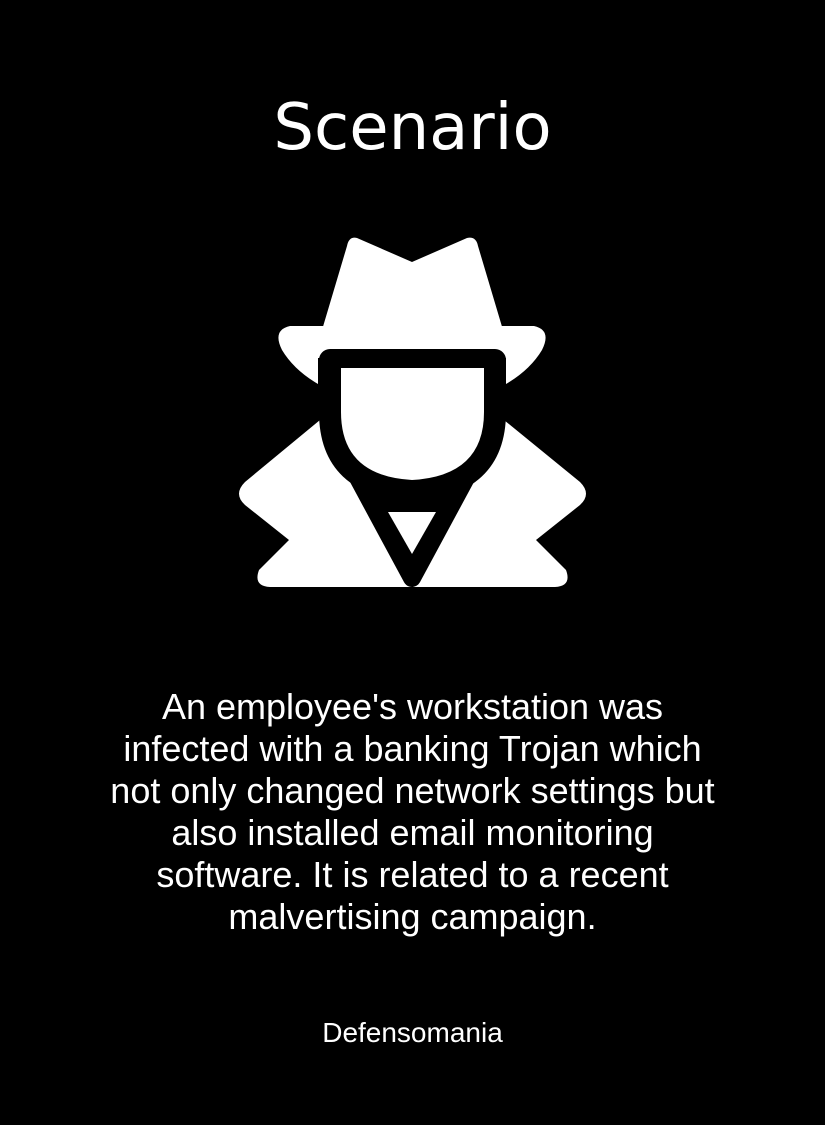 The height and width of the screenshot is (1125, 825). Describe the element at coordinates (412, 412) in the screenshot. I see `spy-icon` at that location.